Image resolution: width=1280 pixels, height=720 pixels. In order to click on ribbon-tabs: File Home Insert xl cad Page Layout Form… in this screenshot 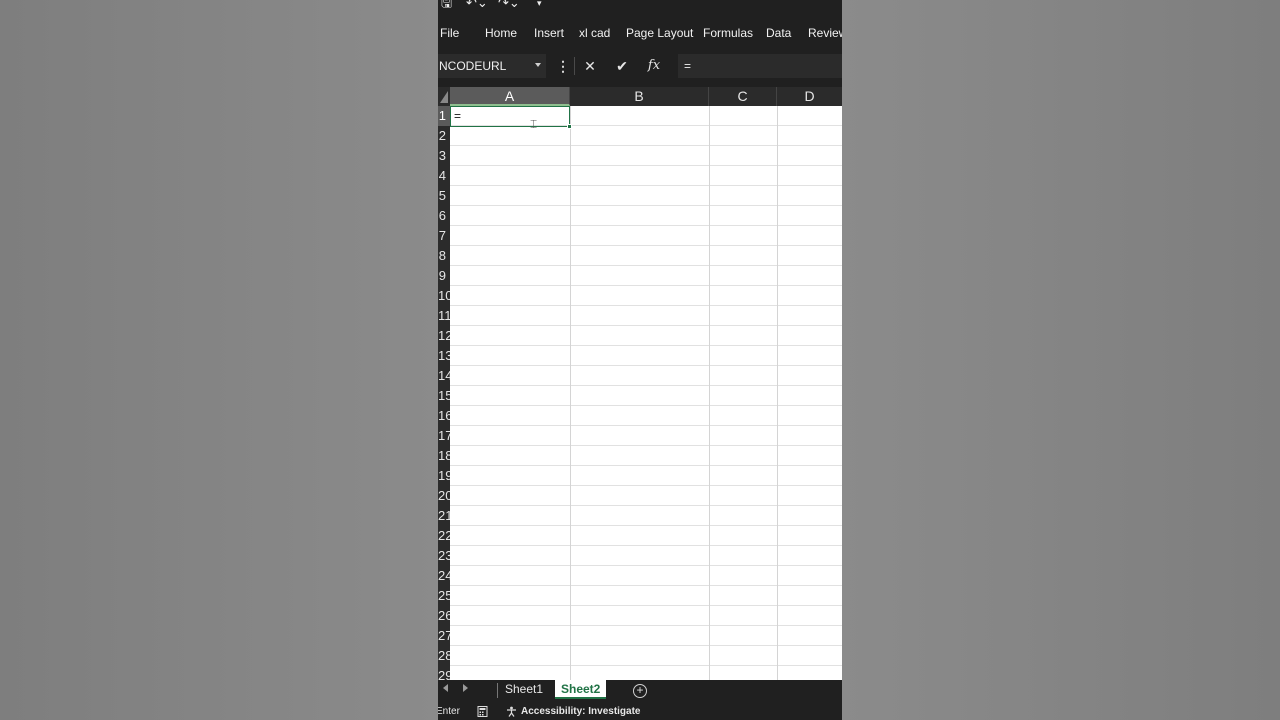, I will do `click(640, 33)`.